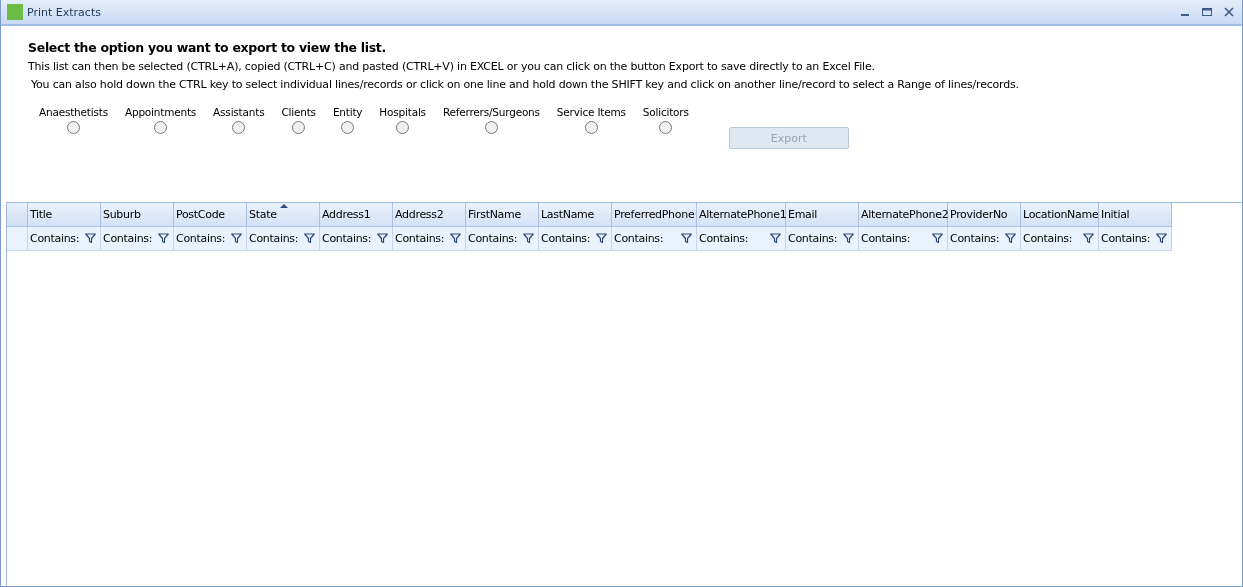 The image size is (1243, 587). What do you see at coordinates (575, 215) in the screenshot?
I see `column-header: LastName` at bounding box center [575, 215].